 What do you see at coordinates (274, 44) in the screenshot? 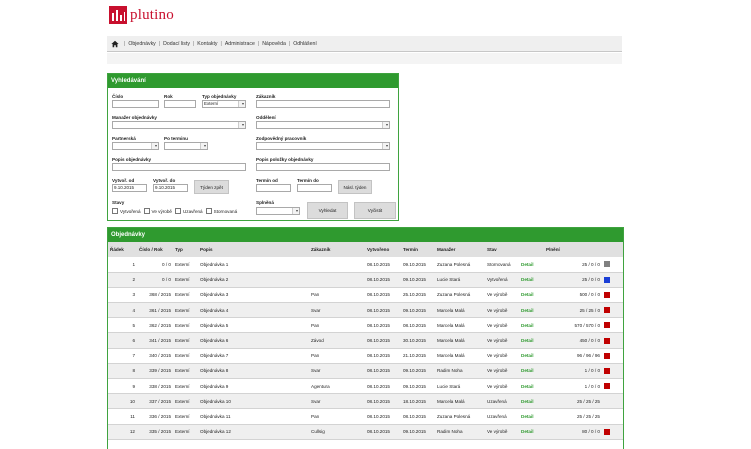
I see `nav-item-napoveda: Nápověda` at bounding box center [274, 44].